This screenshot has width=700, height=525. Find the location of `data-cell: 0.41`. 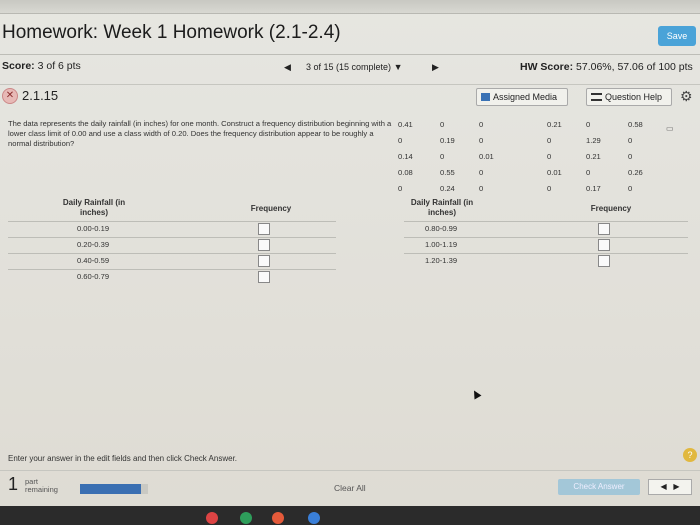

data-cell: 0.41 is located at coordinates (405, 124).